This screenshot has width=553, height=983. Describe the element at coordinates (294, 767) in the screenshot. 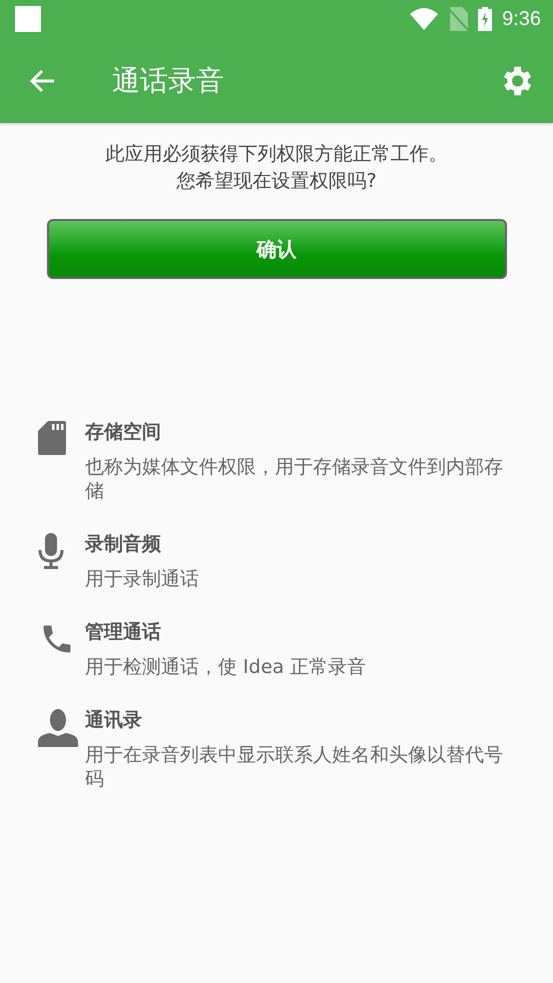

I see `permission-description: 用于在录音列表中显示联系人姓名和头像以替代号码` at that location.